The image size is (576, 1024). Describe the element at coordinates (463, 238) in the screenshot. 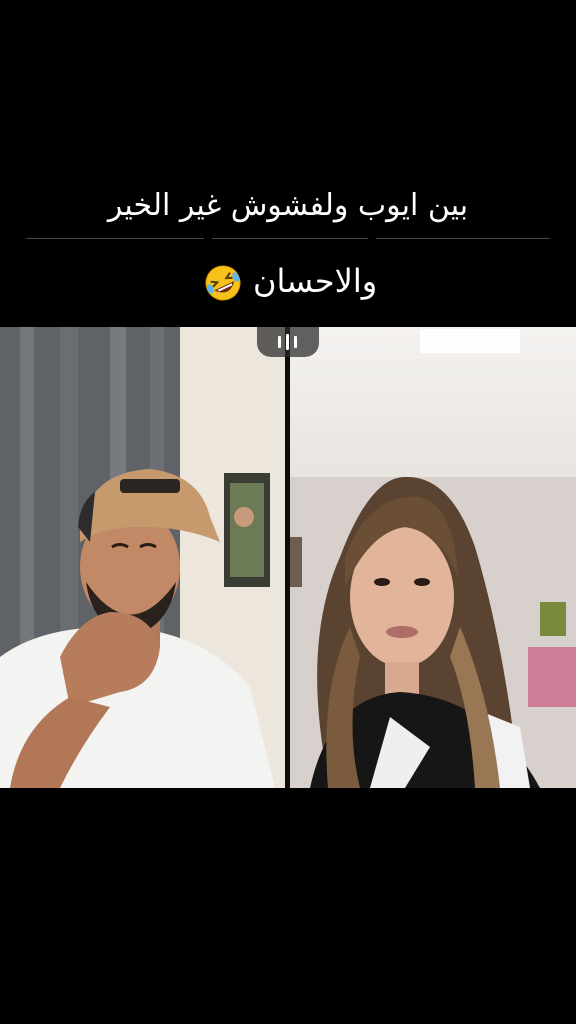

I see `caption-underline-right` at that location.